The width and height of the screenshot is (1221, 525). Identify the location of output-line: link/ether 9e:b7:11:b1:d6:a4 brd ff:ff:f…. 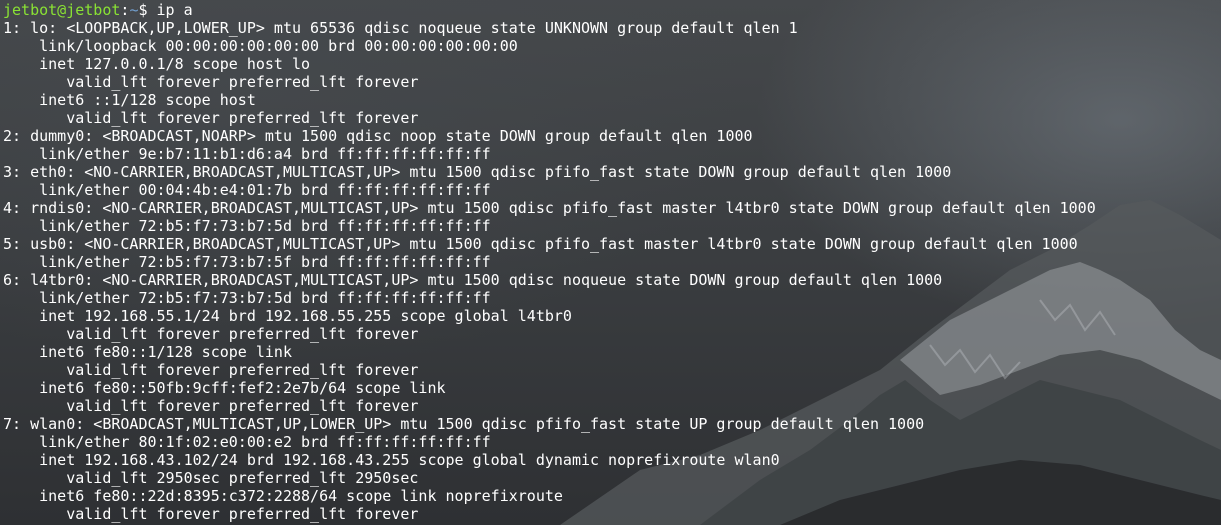
(247, 154).